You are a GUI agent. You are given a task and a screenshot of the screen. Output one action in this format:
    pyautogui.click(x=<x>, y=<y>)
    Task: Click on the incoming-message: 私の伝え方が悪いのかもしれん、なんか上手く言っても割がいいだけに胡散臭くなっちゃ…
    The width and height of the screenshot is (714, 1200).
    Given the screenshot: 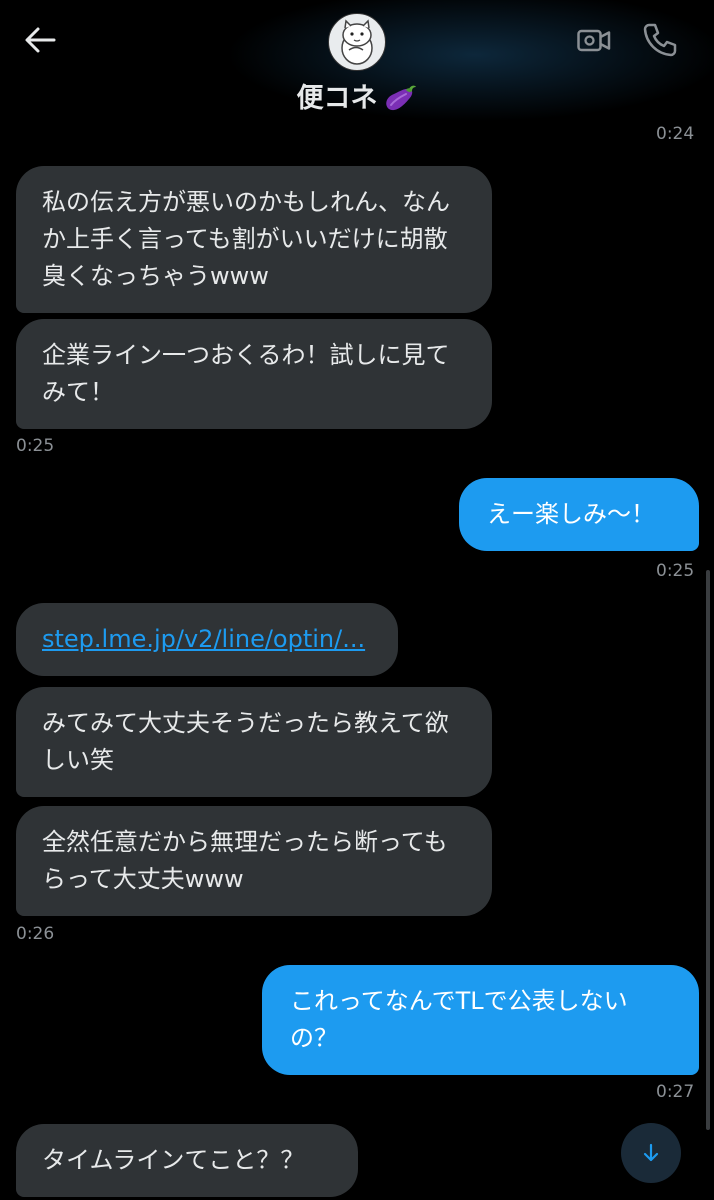 What is the action you would take?
    pyautogui.click(x=254, y=239)
    